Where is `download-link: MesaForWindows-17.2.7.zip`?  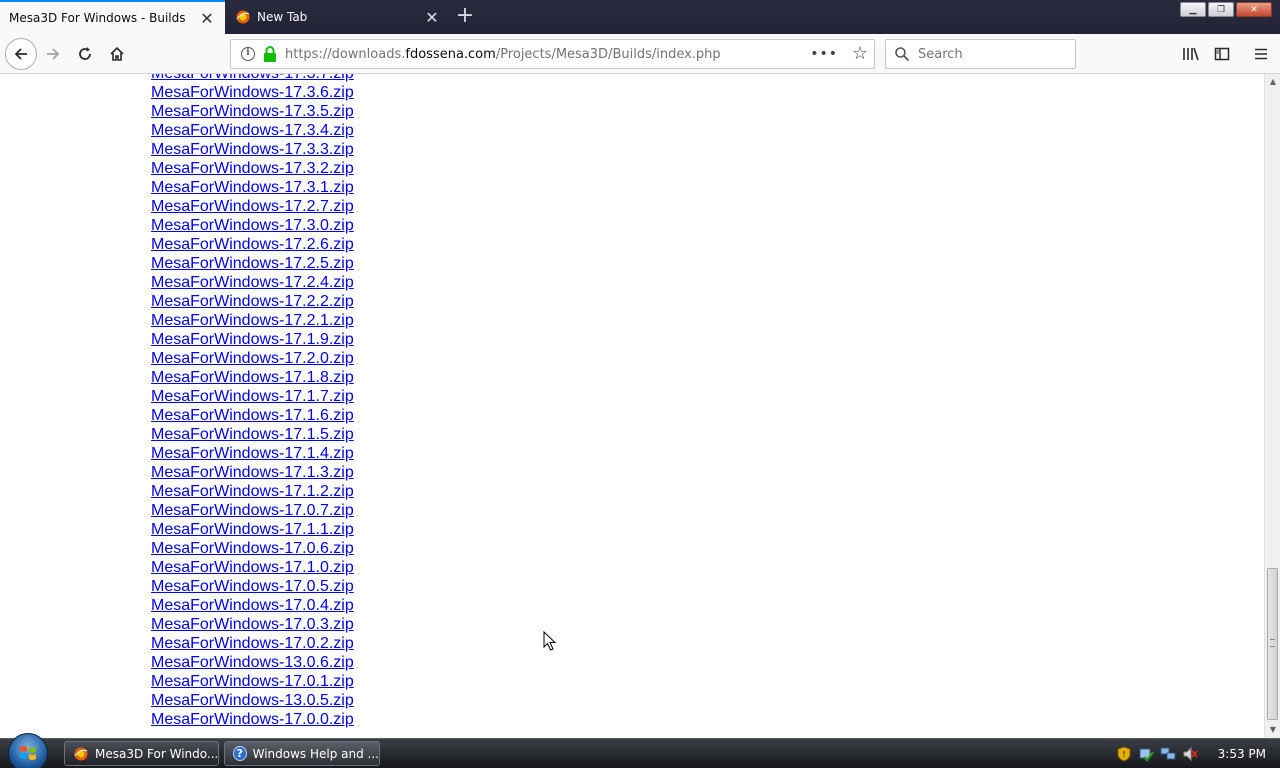 download-link: MesaForWindows-17.2.7.zip is located at coordinates (252, 206).